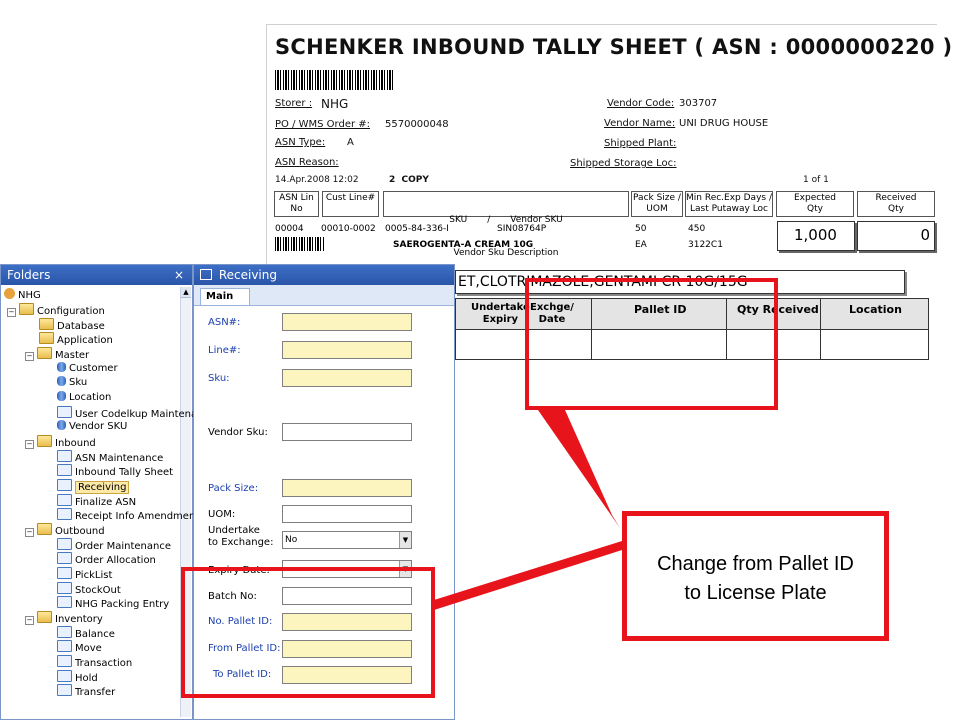 The height and width of the screenshot is (720, 960). Describe the element at coordinates (755, 576) in the screenshot. I see `annotation-callout: Change from Pallet ID to License Plate` at that location.